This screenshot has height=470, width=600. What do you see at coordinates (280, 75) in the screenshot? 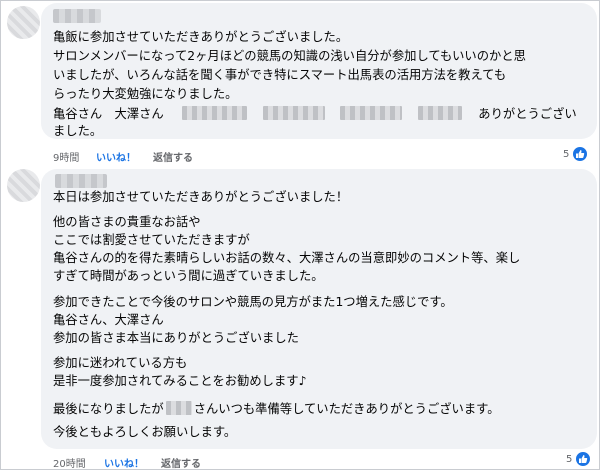
I see `comment-text-line: いましたが、いろんな話を聞く事ができ特にスマート出馬表の活用方法を教えても` at bounding box center [280, 75].